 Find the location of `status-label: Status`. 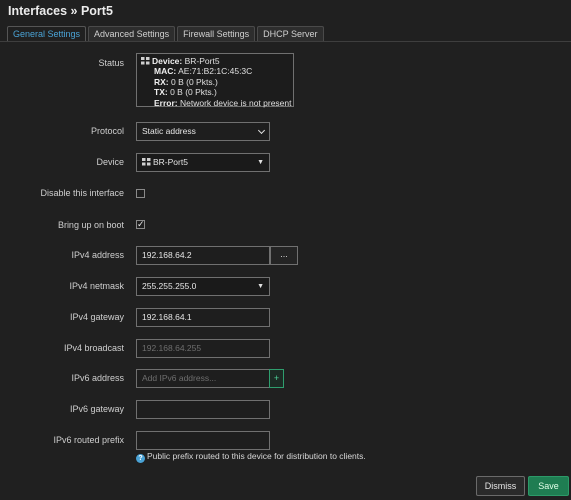

status-label: Status is located at coordinates (111, 63).